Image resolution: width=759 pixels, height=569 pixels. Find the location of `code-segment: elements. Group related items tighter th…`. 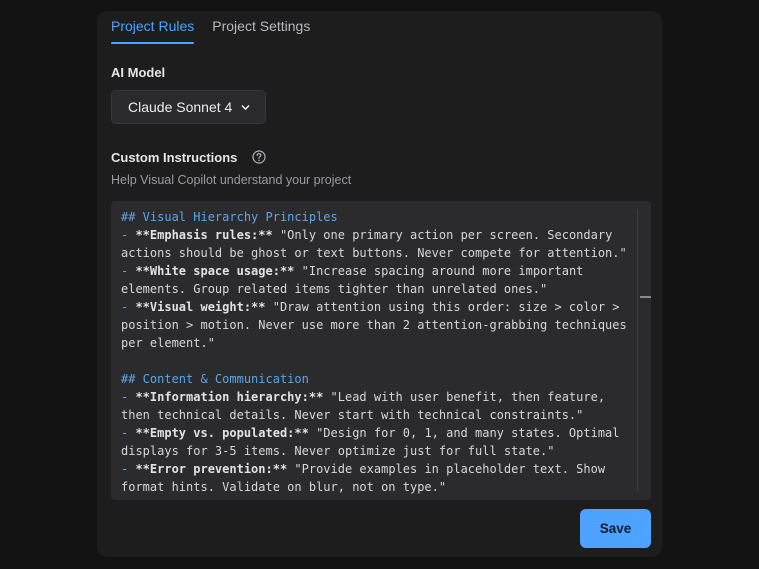

code-segment: elements. Group related items tighter th… is located at coordinates (334, 289).